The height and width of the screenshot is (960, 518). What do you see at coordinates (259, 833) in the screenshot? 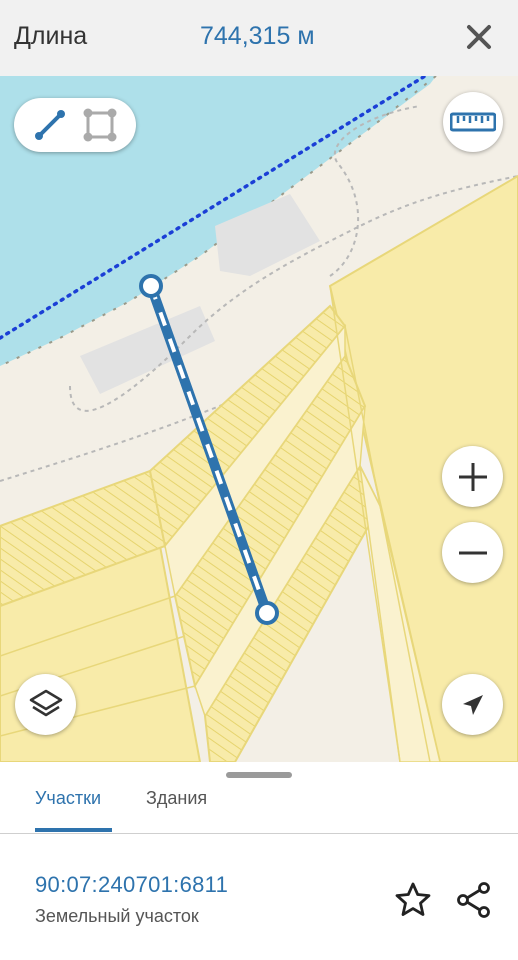
I see `tabs-divider` at bounding box center [259, 833].